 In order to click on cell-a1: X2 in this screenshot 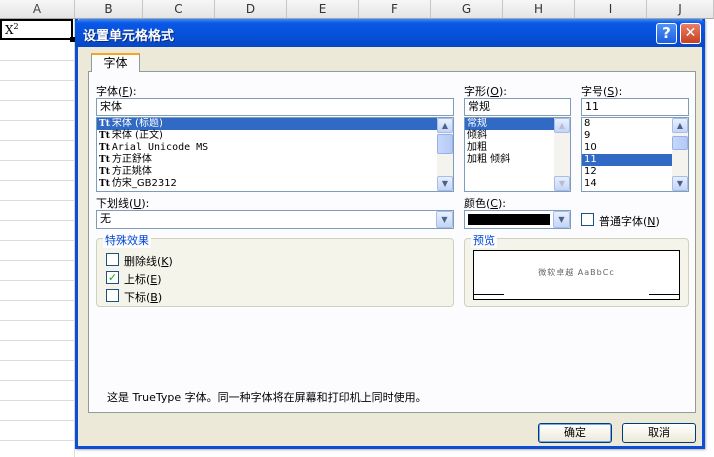, I will do `click(36, 29)`.